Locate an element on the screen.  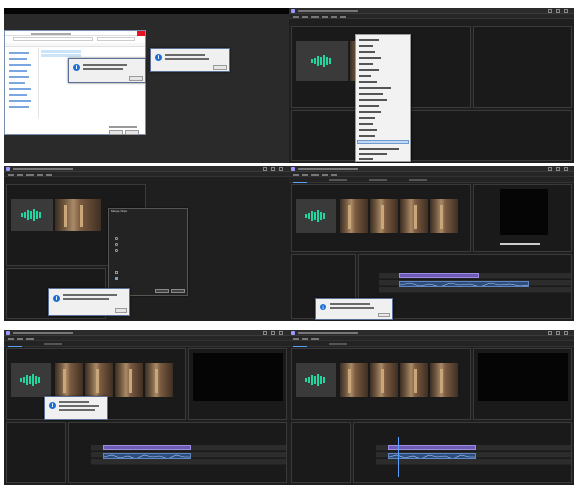
explorer-close-button is located at coordinates (141, 33).